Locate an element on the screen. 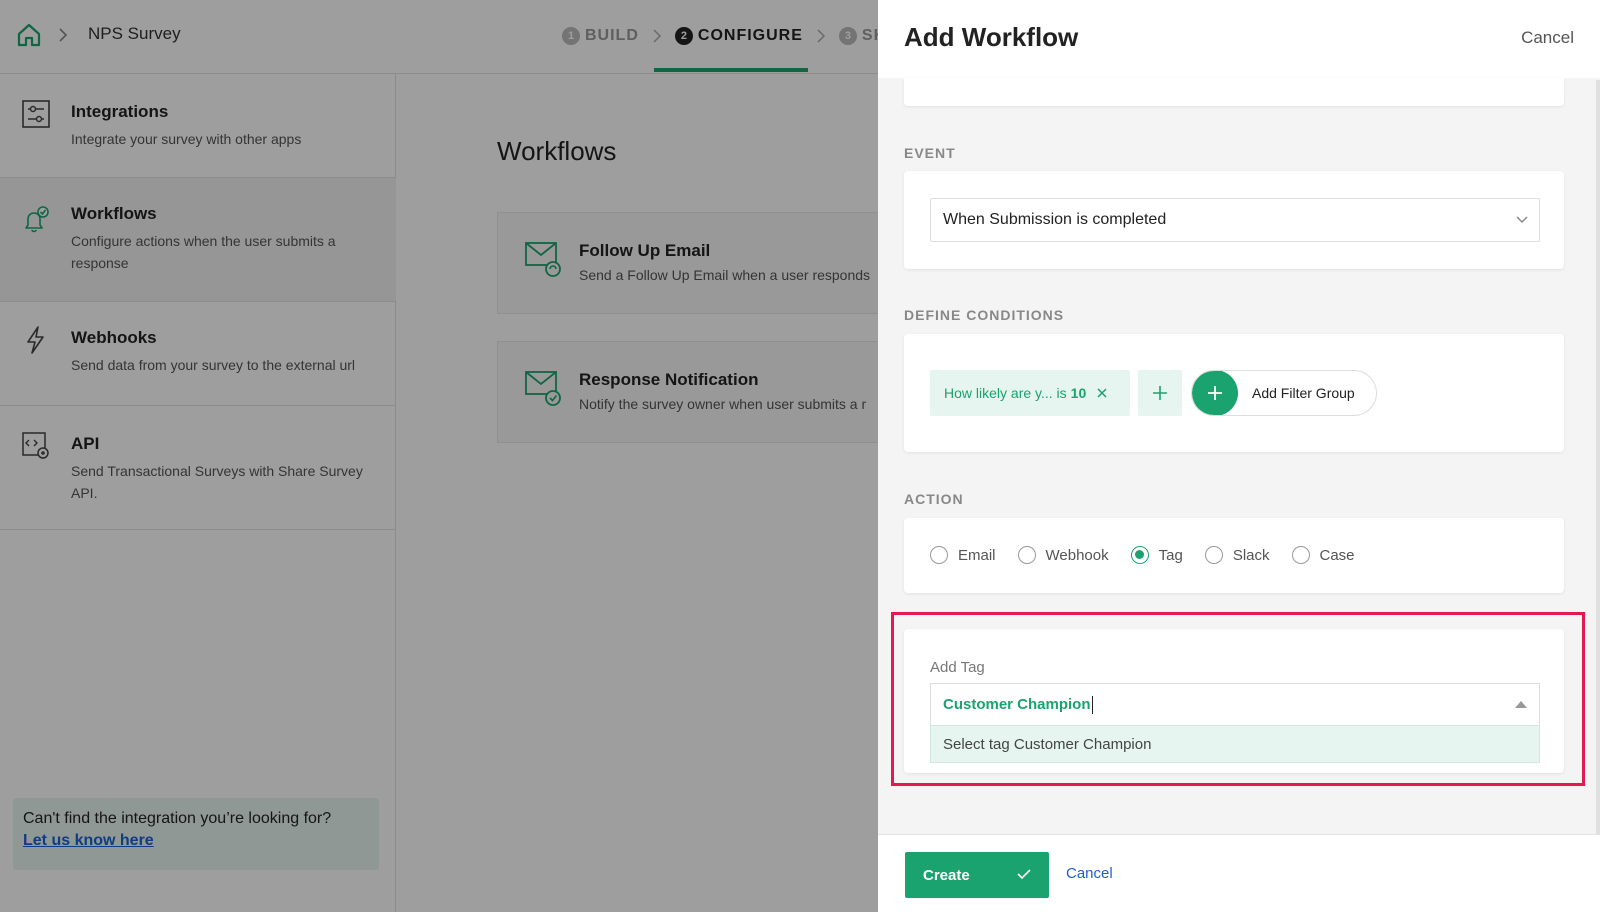 Image resolution: width=1600 pixels, height=912 pixels. name-panel is located at coordinates (1234, 92).